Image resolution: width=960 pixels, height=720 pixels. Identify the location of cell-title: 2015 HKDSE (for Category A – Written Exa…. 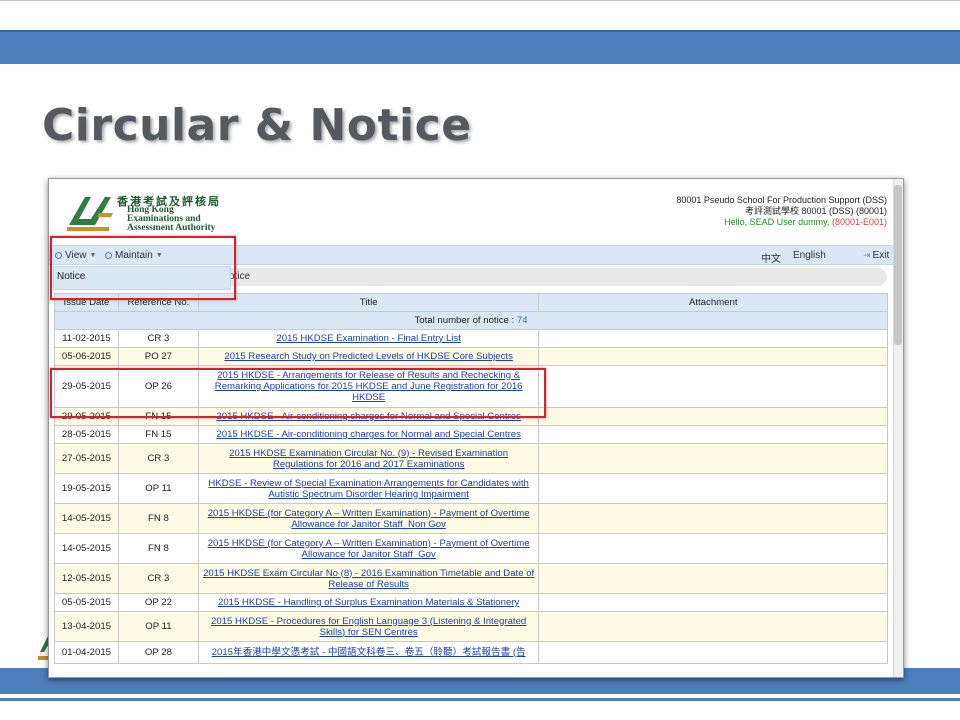
(368, 518).